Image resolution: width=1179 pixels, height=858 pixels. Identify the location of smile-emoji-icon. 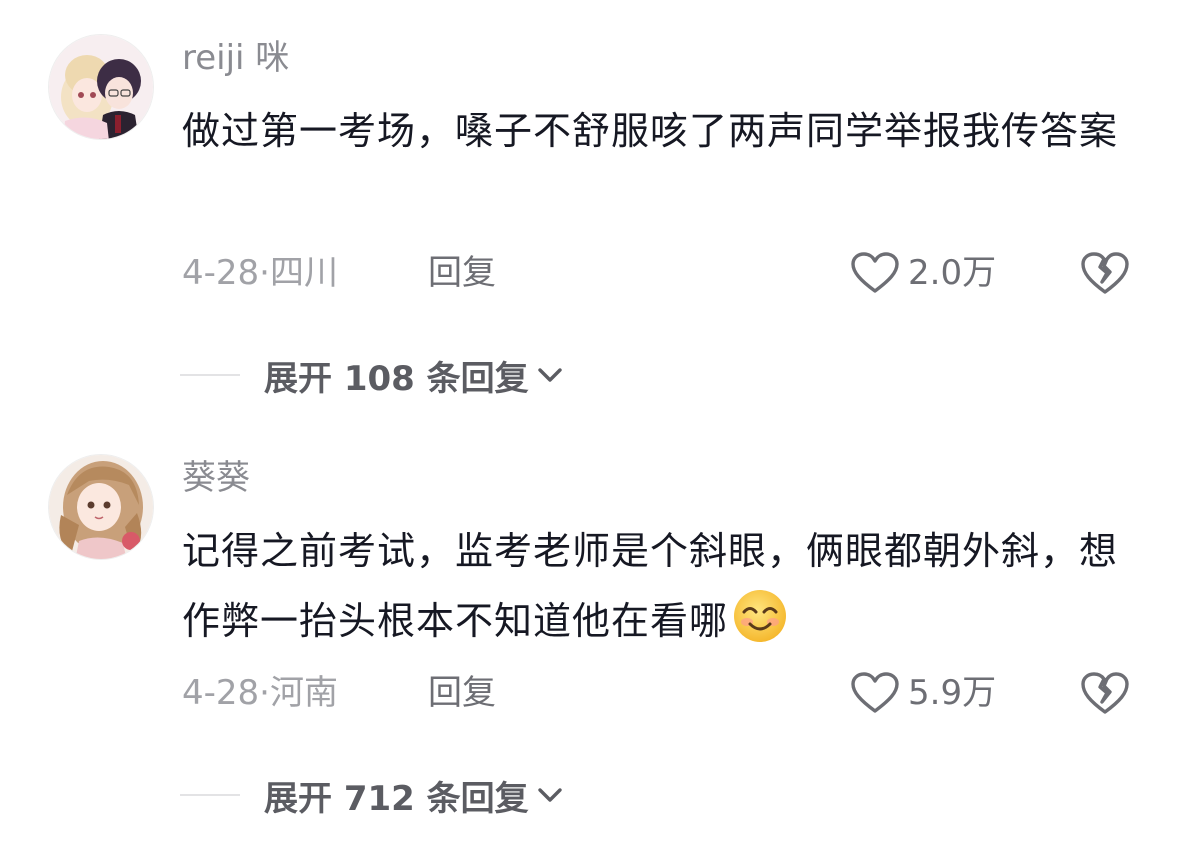
(760, 616).